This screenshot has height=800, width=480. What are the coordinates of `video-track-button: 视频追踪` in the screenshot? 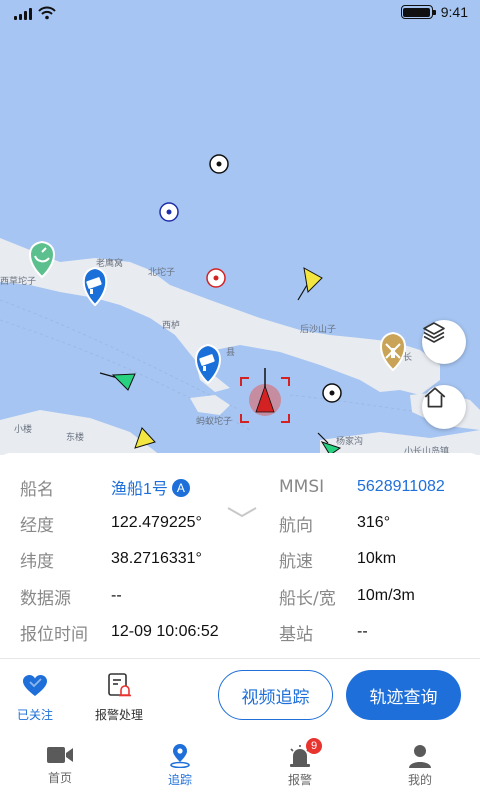 It's located at (275, 695).